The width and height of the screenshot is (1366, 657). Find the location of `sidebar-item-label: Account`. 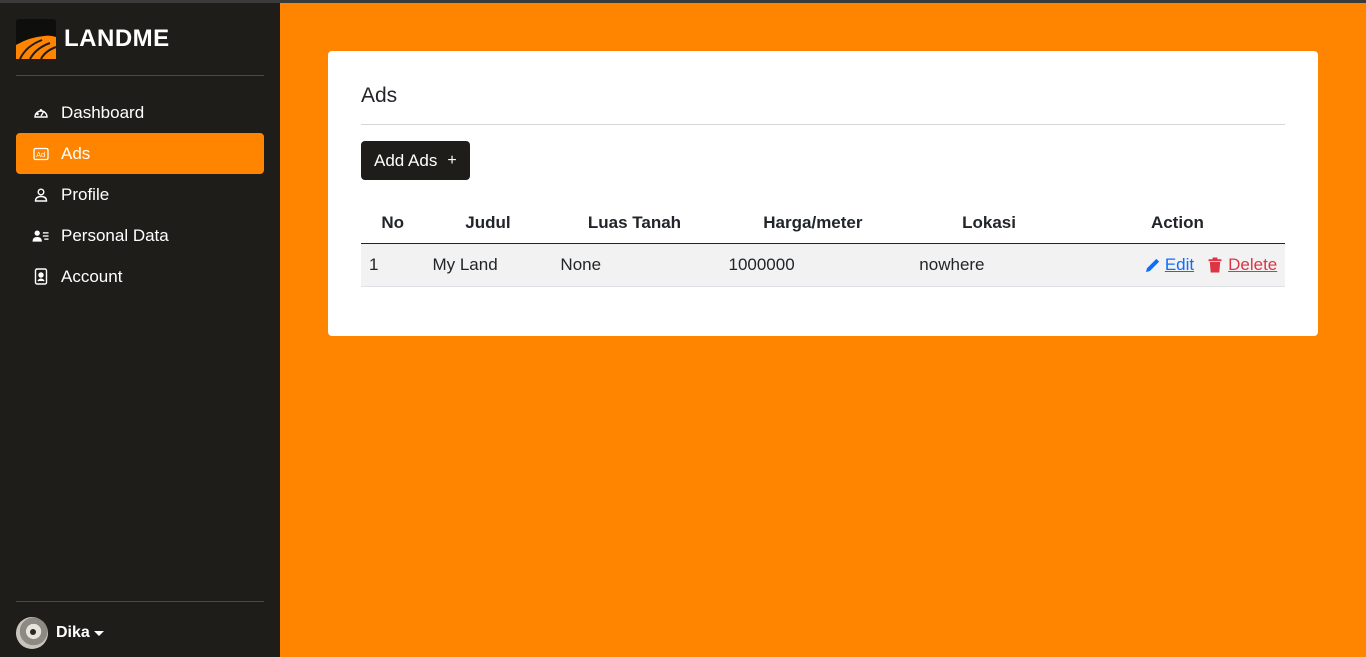

sidebar-item-label: Account is located at coordinates (92, 276).